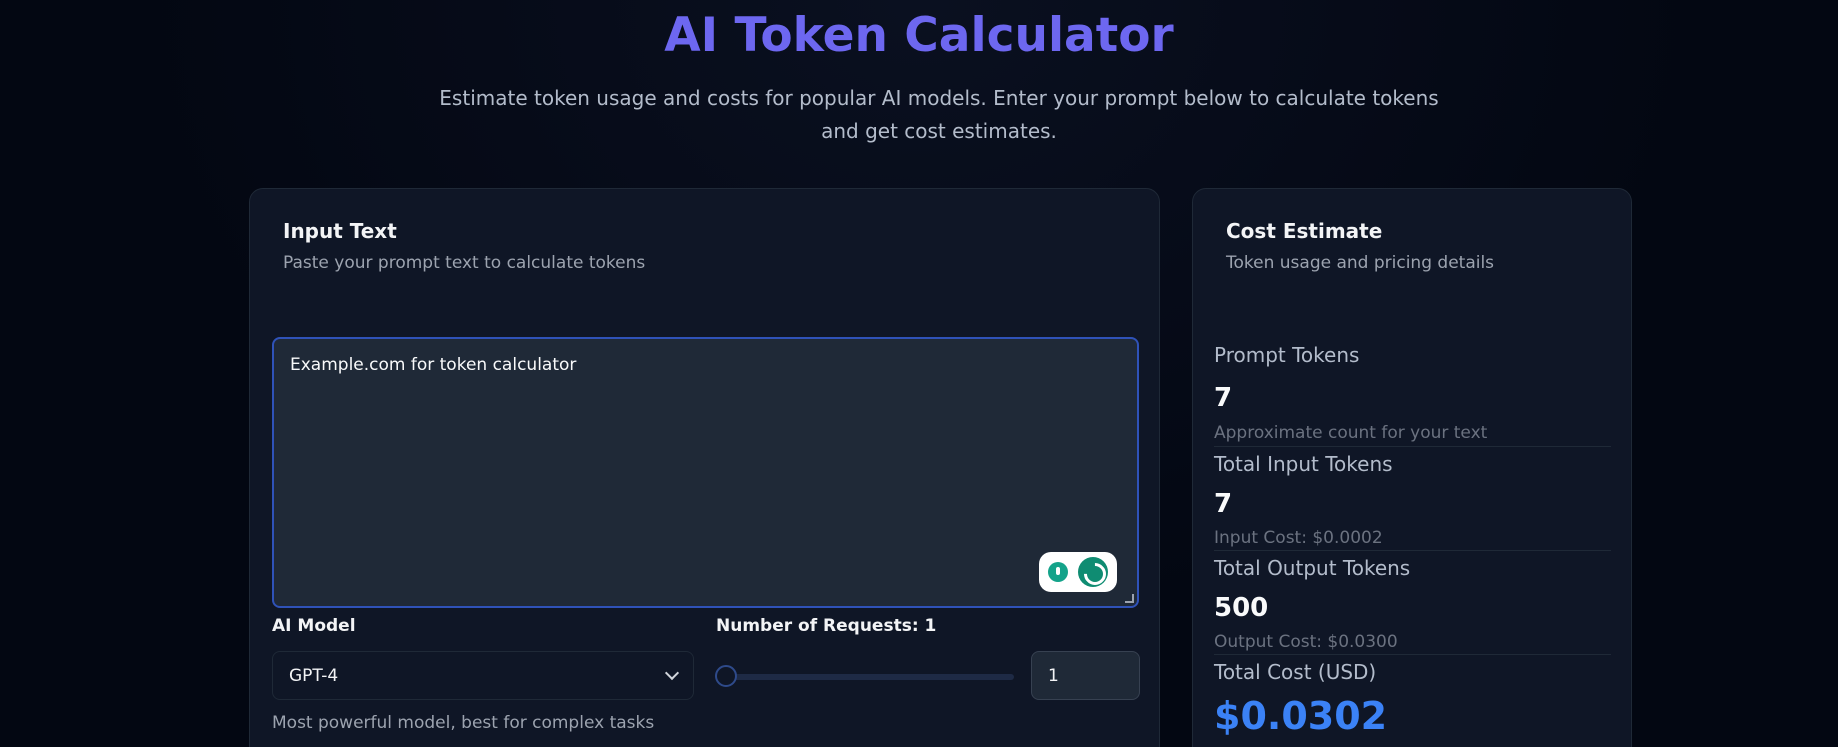 Image resolution: width=1838 pixels, height=747 pixels. Describe the element at coordinates (1360, 263) in the screenshot. I see `cost-card-description: Token usage and pricing details` at that location.